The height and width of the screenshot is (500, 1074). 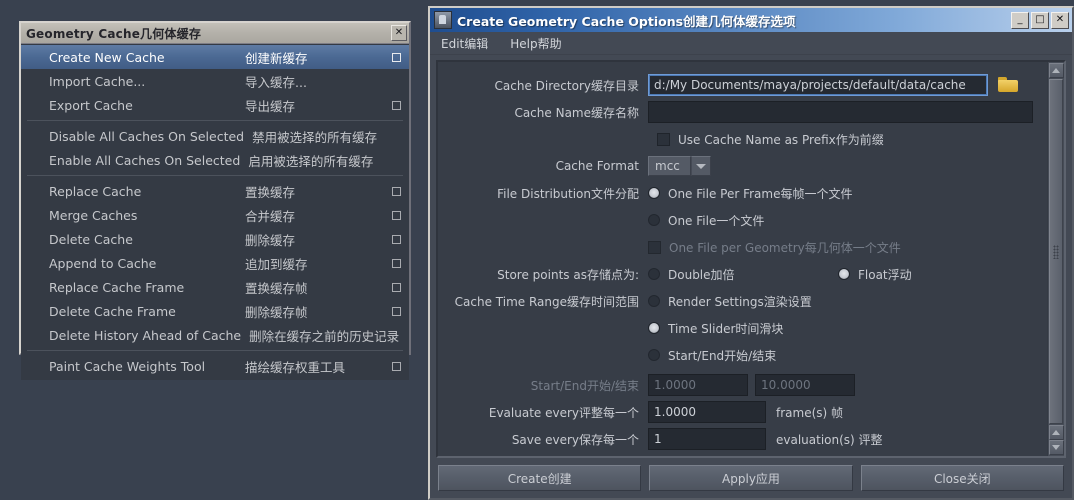 I want to click on menu-item-label-en: Merge Caches, so click(x=93, y=215).